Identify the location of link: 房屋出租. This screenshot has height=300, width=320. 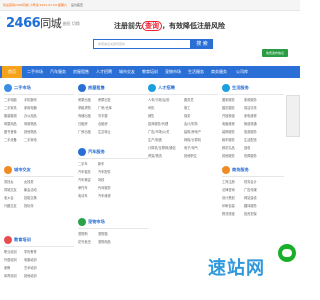
(84, 99).